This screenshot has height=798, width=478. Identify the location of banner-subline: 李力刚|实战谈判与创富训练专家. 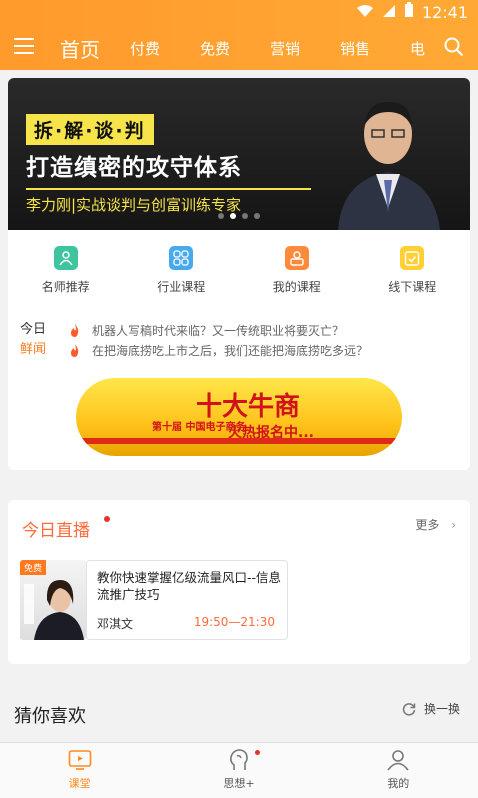
(134, 205).